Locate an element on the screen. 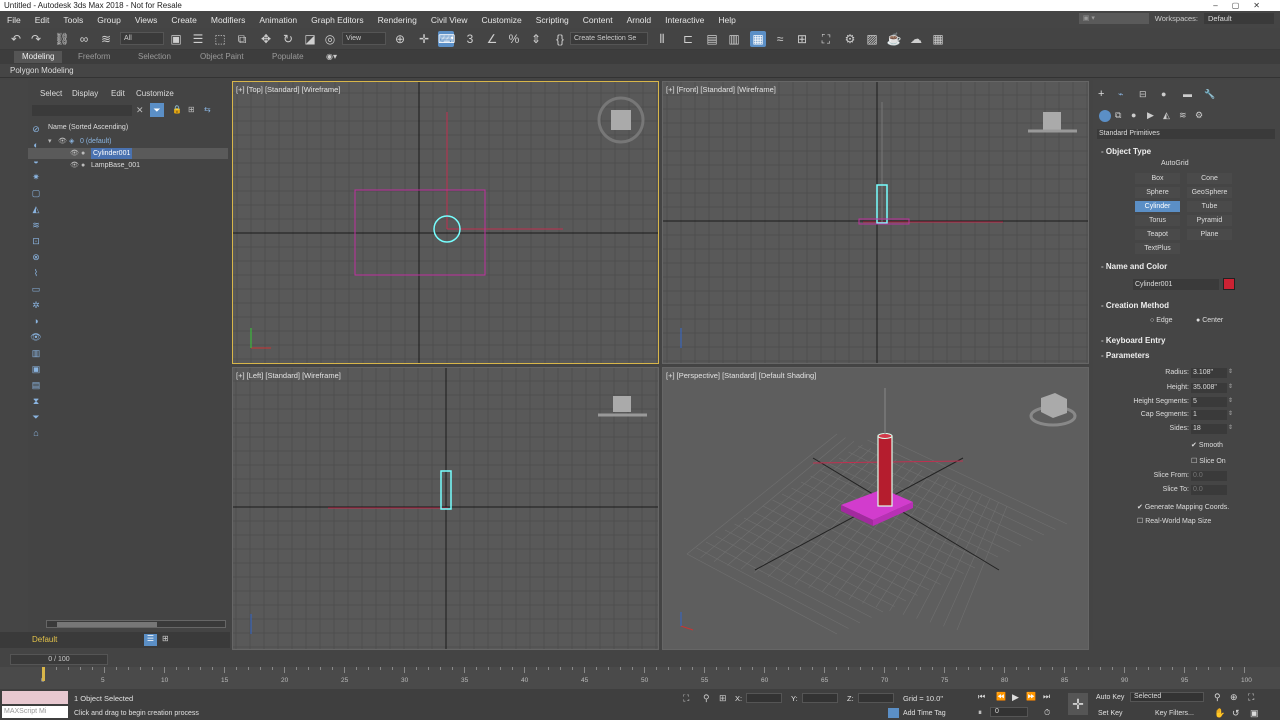 The height and width of the screenshot is (720, 1280). primitive-category-dropdown: Standard Primitives is located at coordinates (1186, 134).